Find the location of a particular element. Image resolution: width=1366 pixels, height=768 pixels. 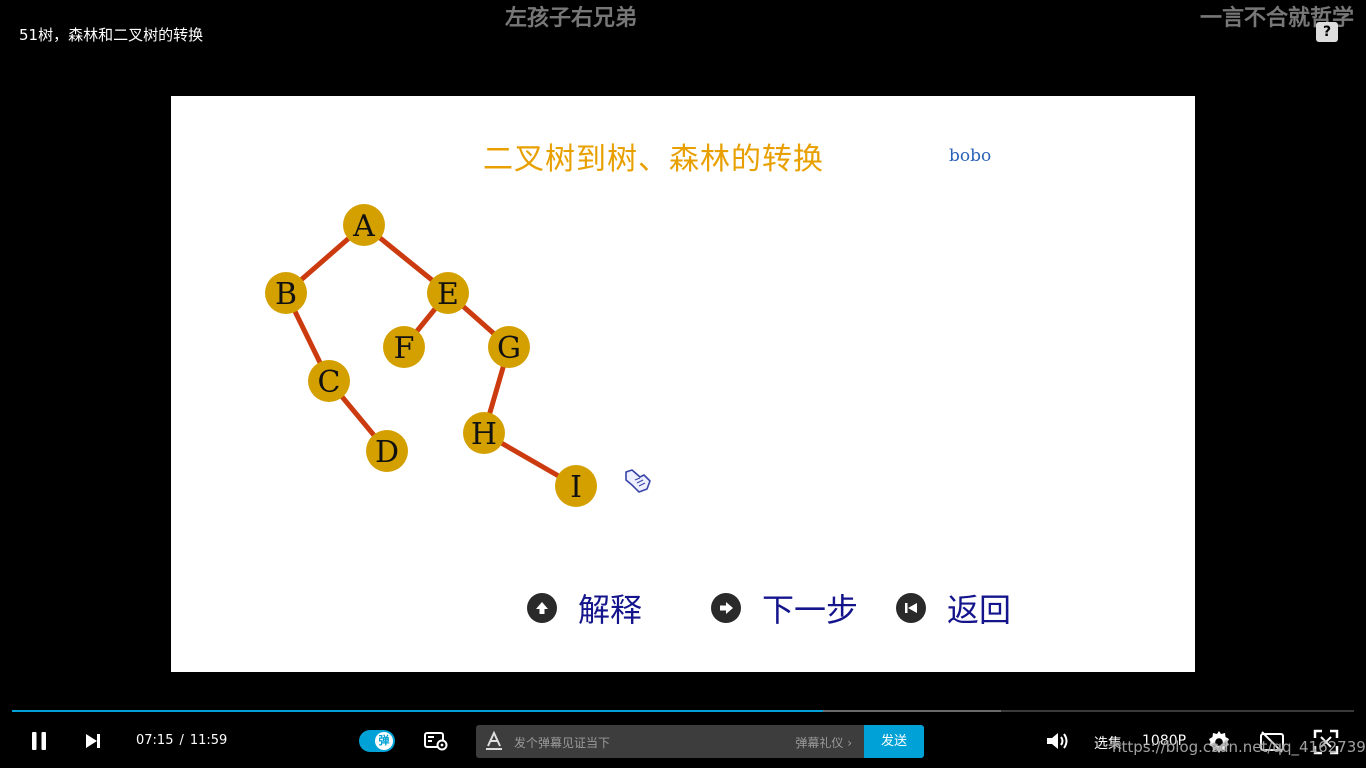

danmaku-placeholder: 发个弹幕见证当下 is located at coordinates (562, 743).